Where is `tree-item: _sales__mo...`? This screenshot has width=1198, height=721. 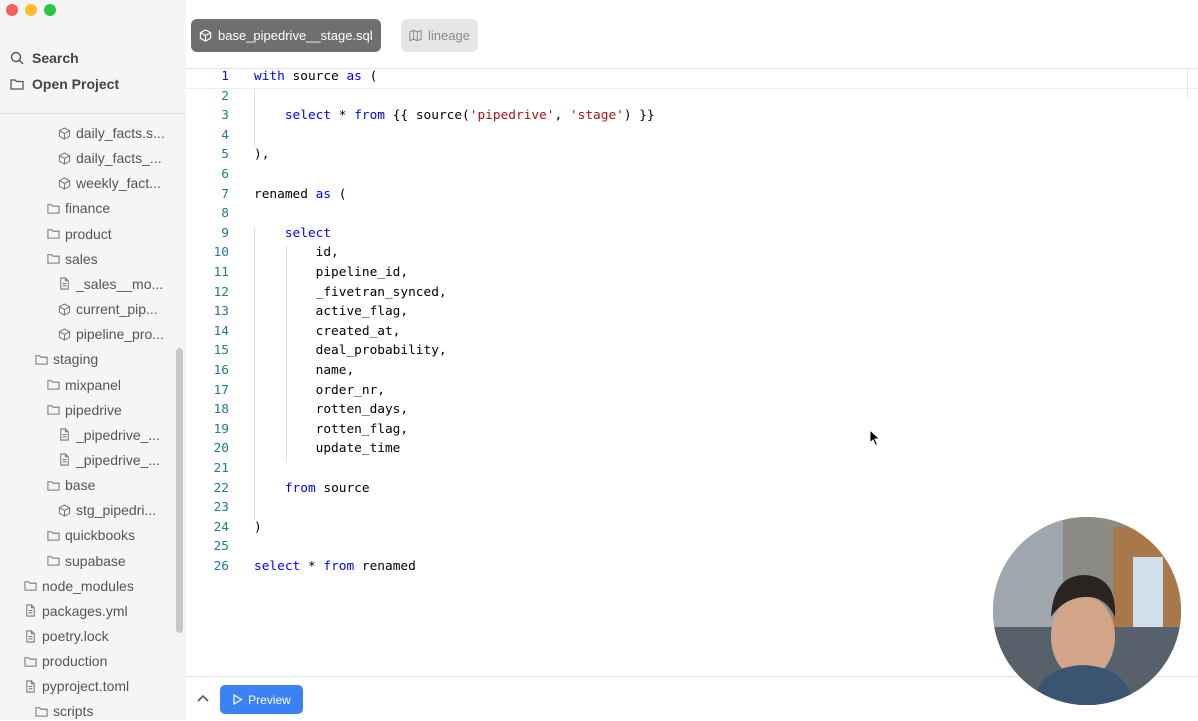 tree-item: _sales__mo... is located at coordinates (110, 284).